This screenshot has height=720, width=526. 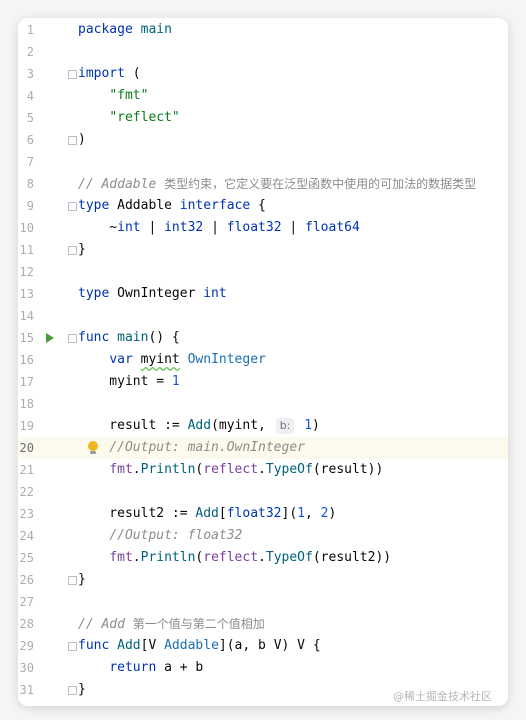 What do you see at coordinates (230, 470) in the screenshot?
I see `code-text: fmt.Println(reflect.TypeOf(result))` at bounding box center [230, 470].